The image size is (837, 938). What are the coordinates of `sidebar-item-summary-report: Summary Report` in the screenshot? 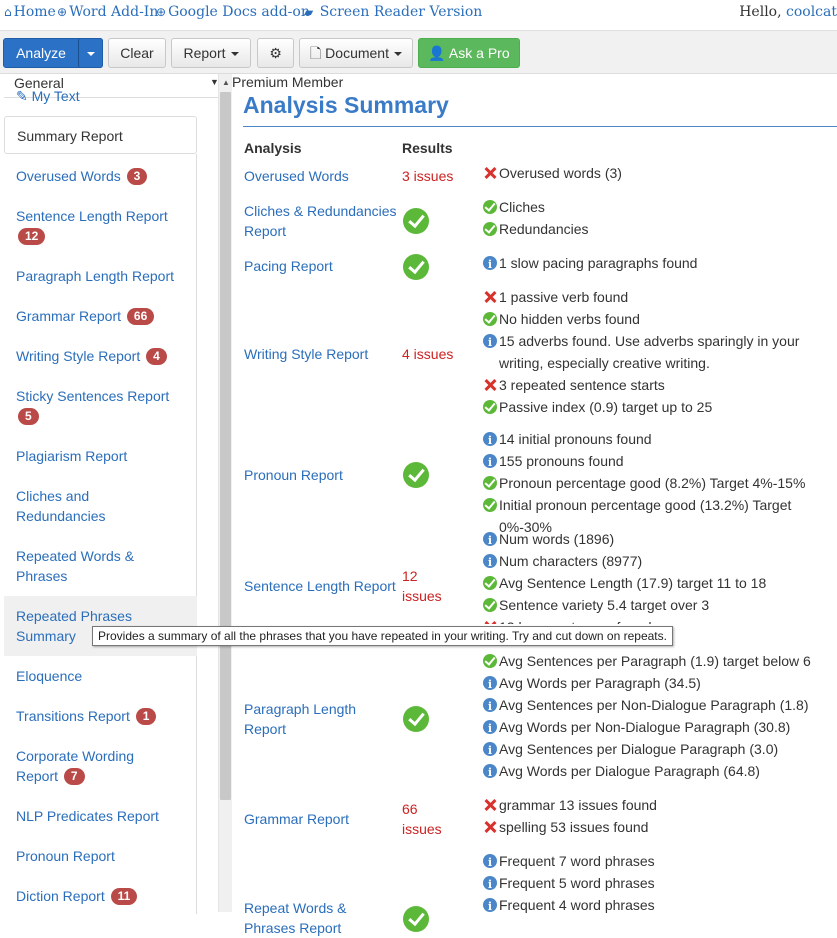 It's located at (100, 135).